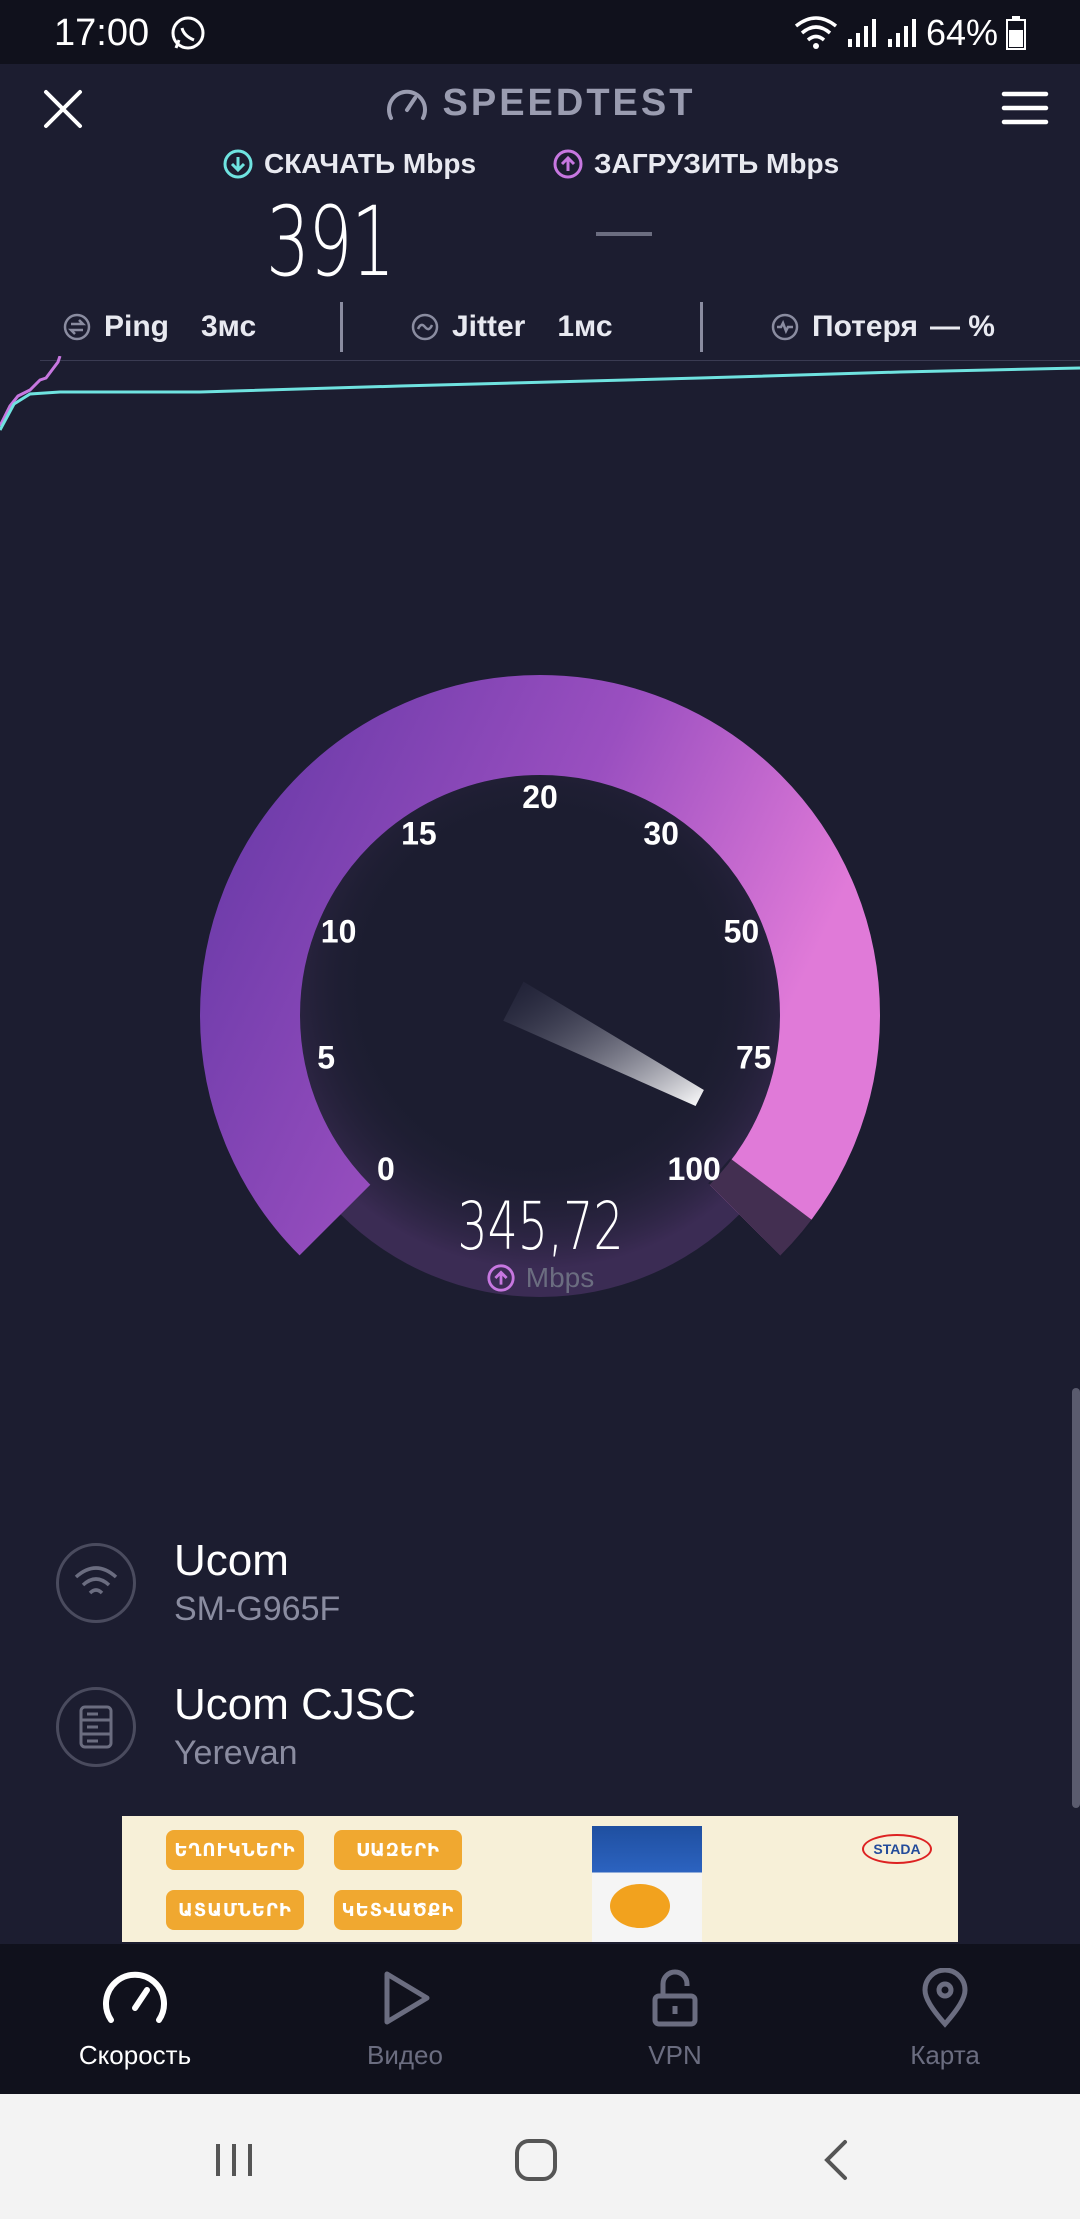 The width and height of the screenshot is (1080, 2219). I want to click on app-header: SPEEDTEST, so click(540, 106).